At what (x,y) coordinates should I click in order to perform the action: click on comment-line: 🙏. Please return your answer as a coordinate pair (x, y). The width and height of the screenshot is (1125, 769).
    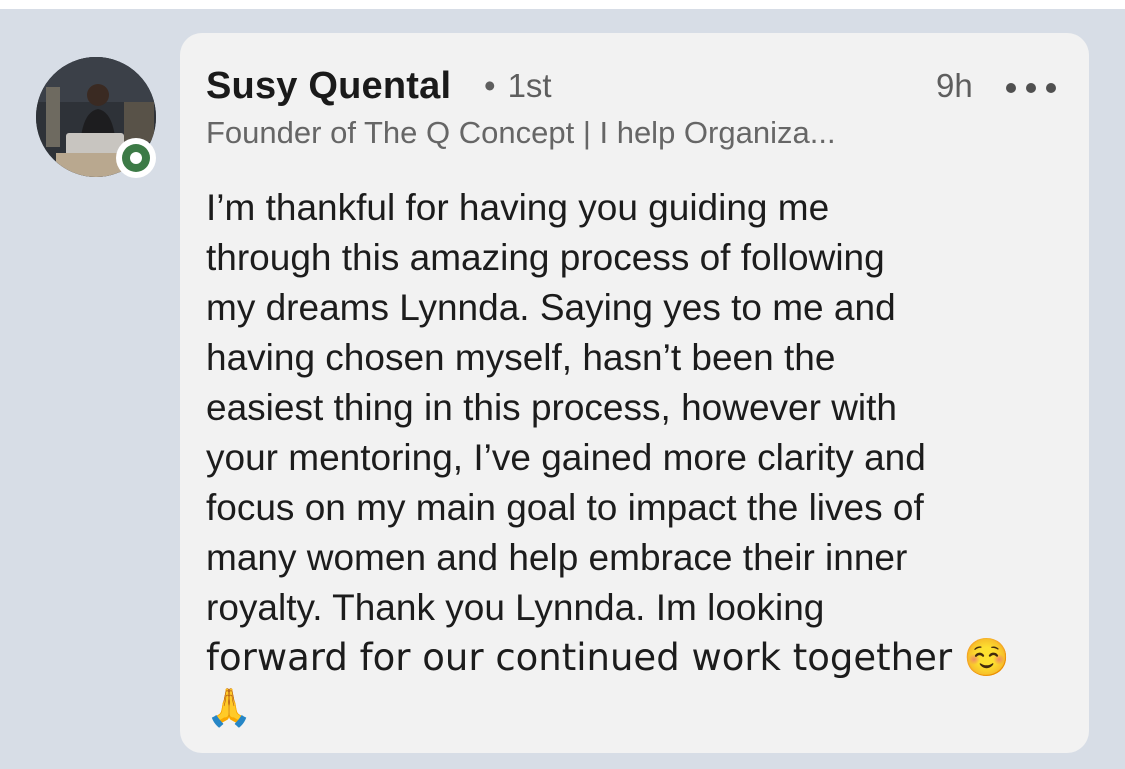
    Looking at the image, I should click on (229, 707).